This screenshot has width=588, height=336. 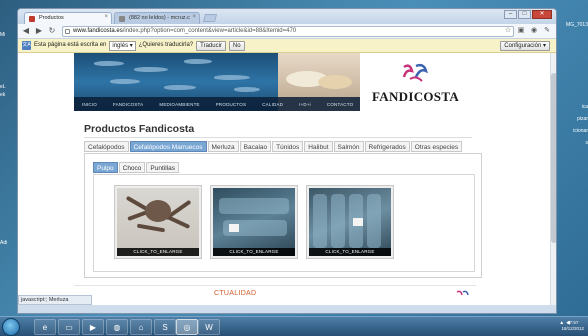 I want to click on network-icon: ⌂, so click(x=141, y=327).